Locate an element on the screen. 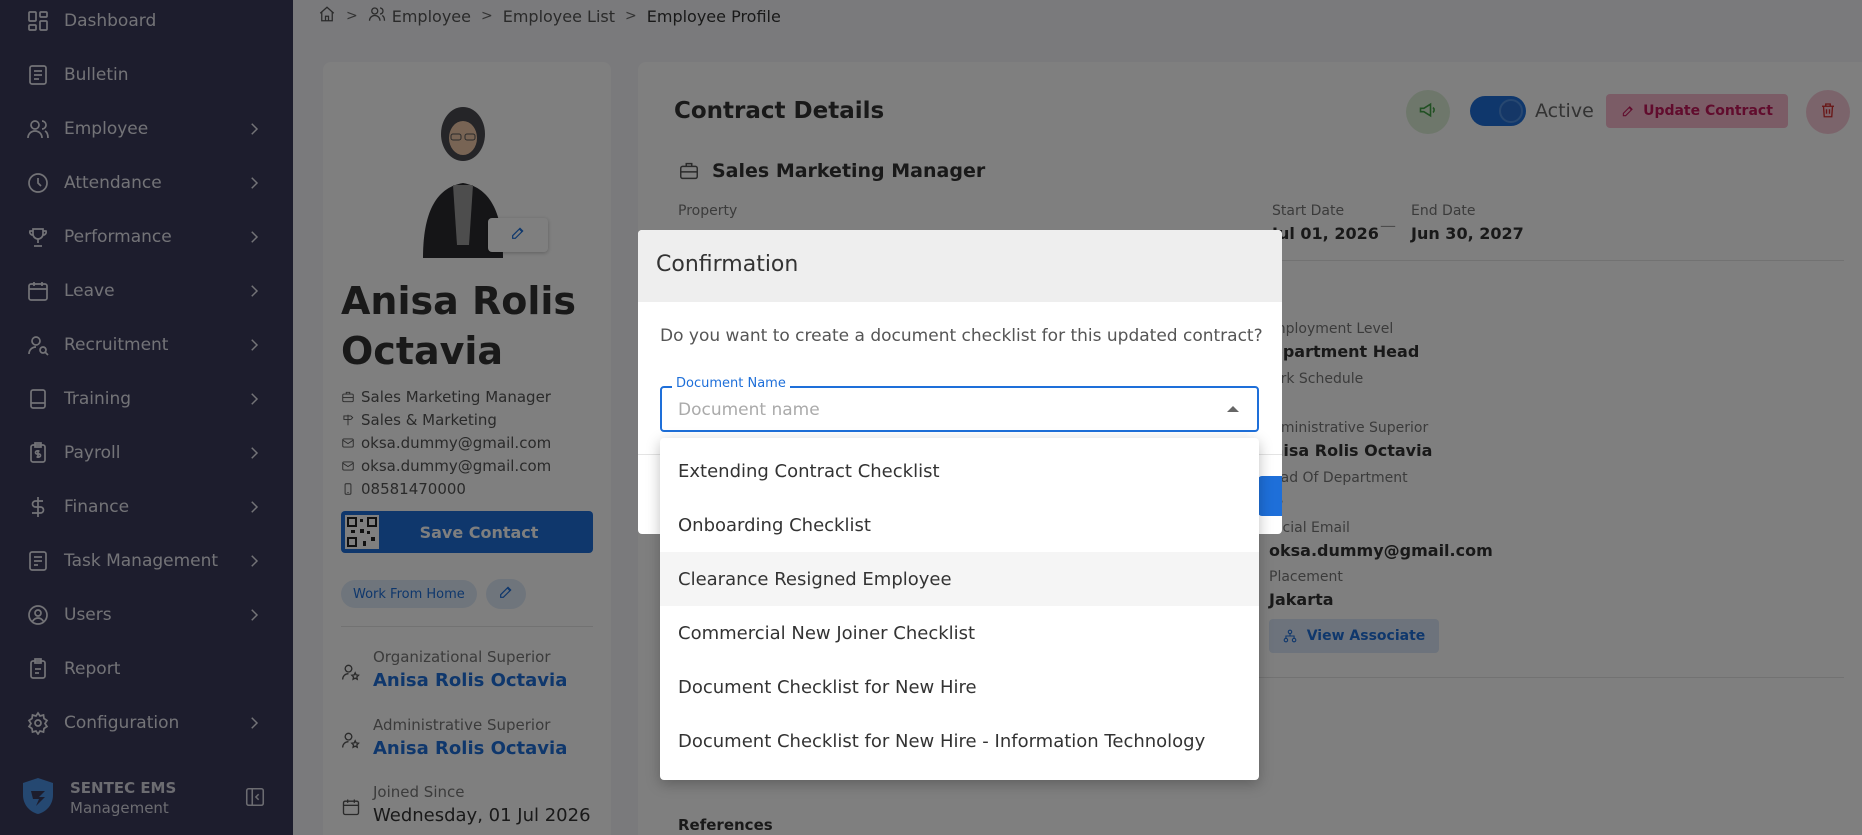 This screenshot has height=835, width=1862. dialog-title: Confirmation is located at coordinates (727, 264).